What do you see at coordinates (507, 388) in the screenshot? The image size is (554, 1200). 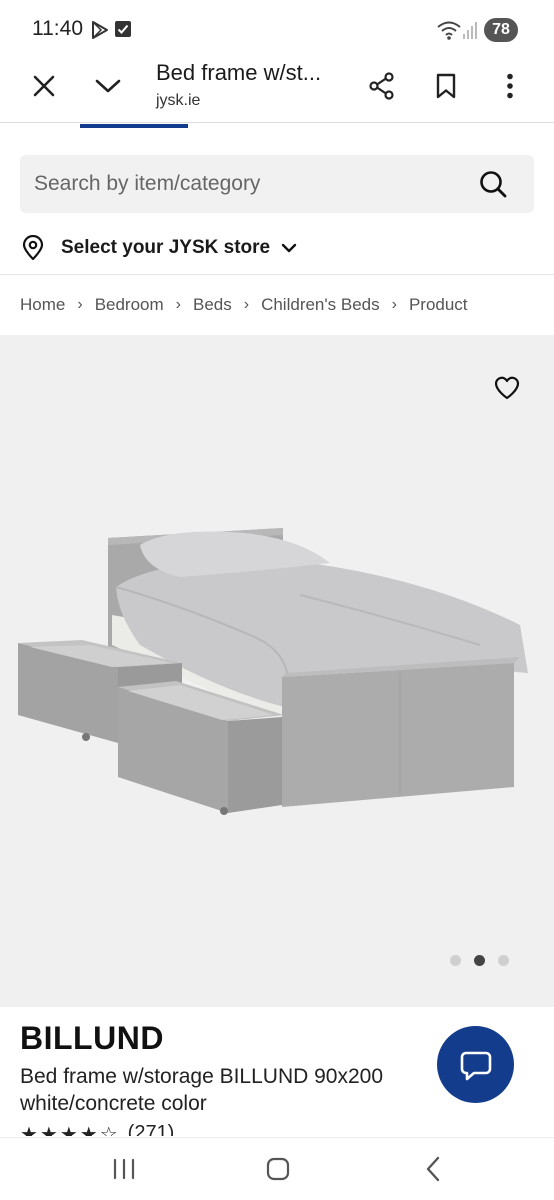 I see `heart-icon` at bounding box center [507, 388].